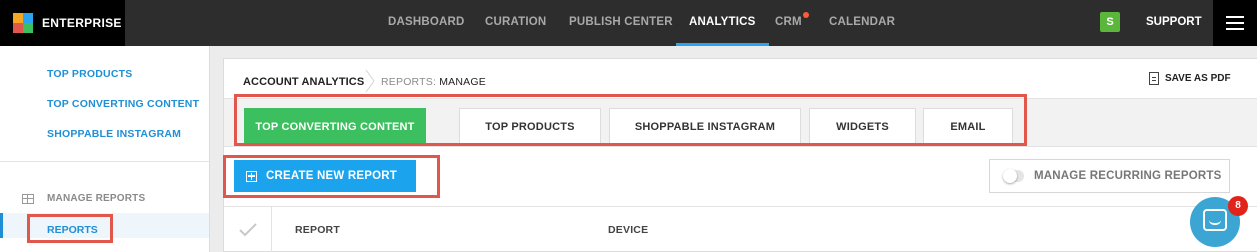  What do you see at coordinates (1198, 78) in the screenshot?
I see `save-as-pdf-label: SAVE AS PDF` at bounding box center [1198, 78].